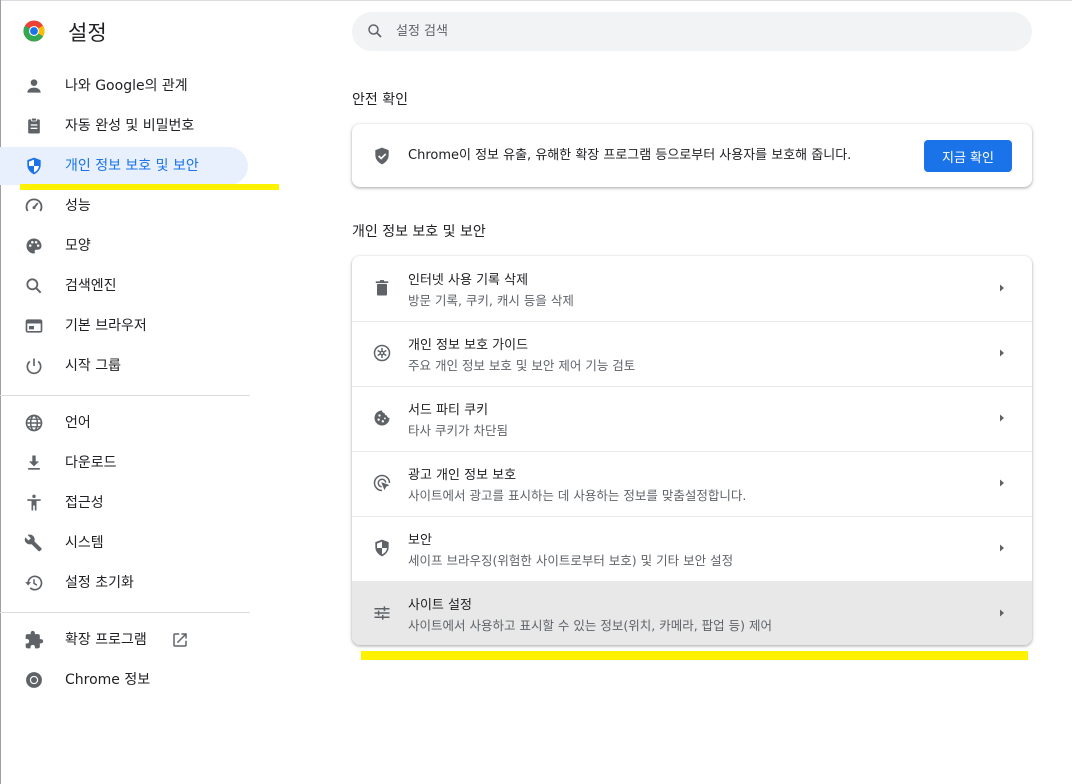 The image size is (1072, 784). What do you see at coordinates (34, 680) in the screenshot?
I see `chrome-icon` at bounding box center [34, 680].